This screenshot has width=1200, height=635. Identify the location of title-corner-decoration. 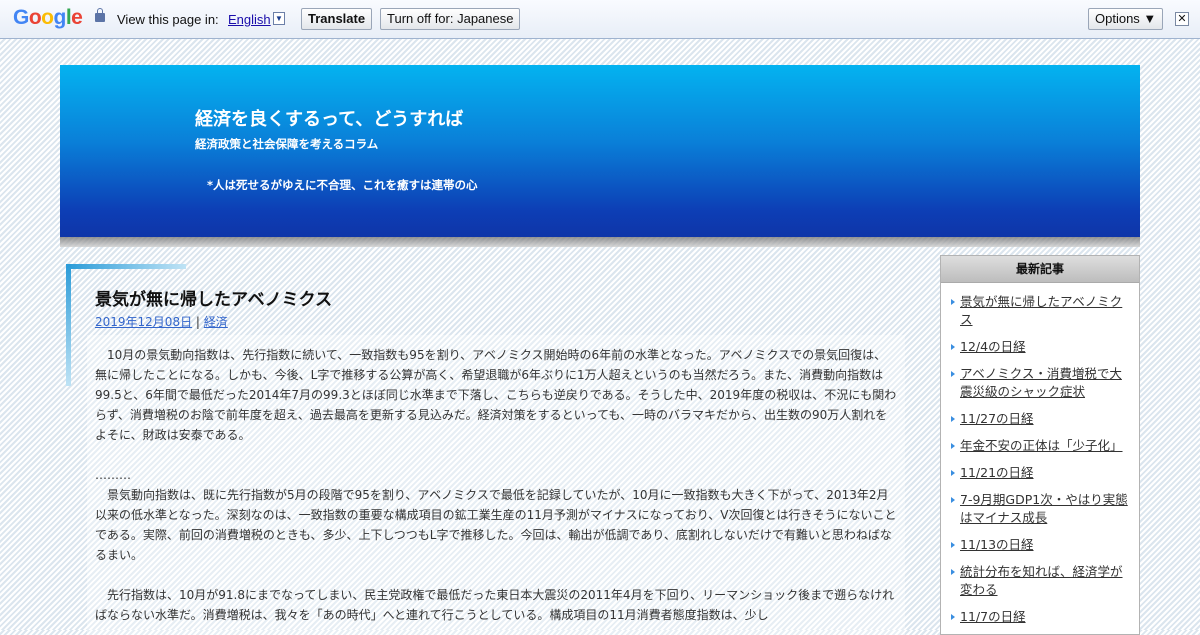
(126, 266).